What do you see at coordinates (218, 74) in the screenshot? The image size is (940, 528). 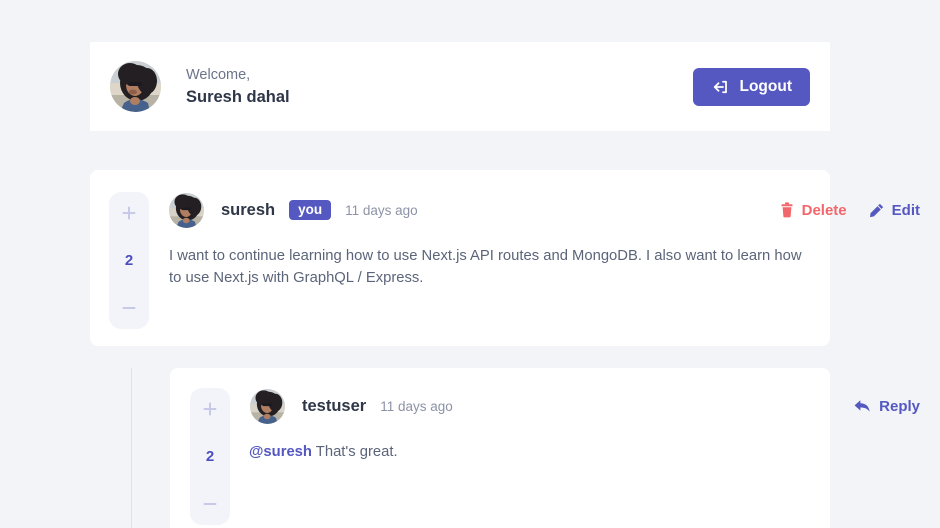 I see `welcome-label: Welcome,` at bounding box center [218, 74].